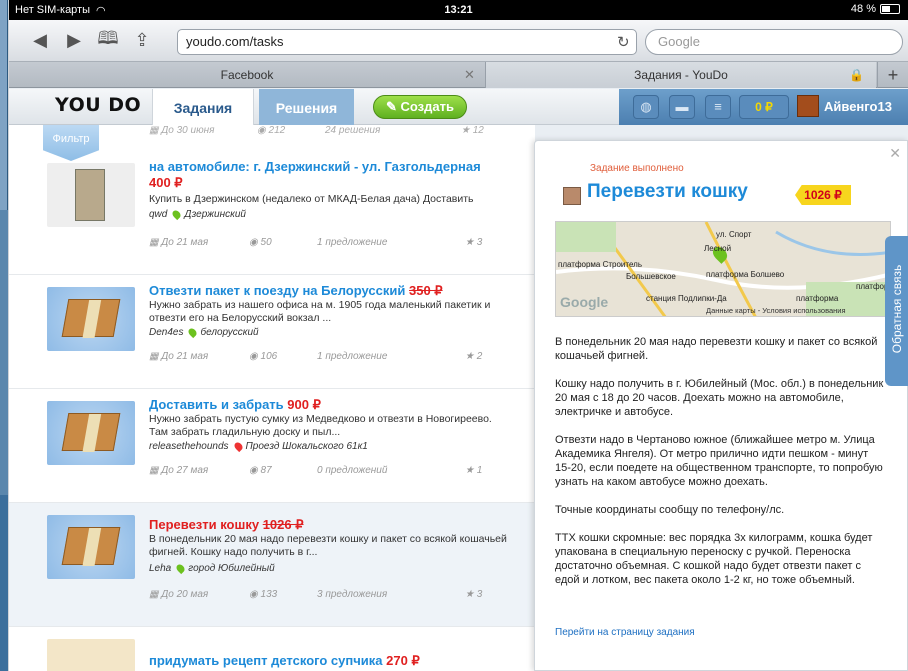 The width and height of the screenshot is (908, 671). I want to click on eye-icon: ◉, so click(263, 130).